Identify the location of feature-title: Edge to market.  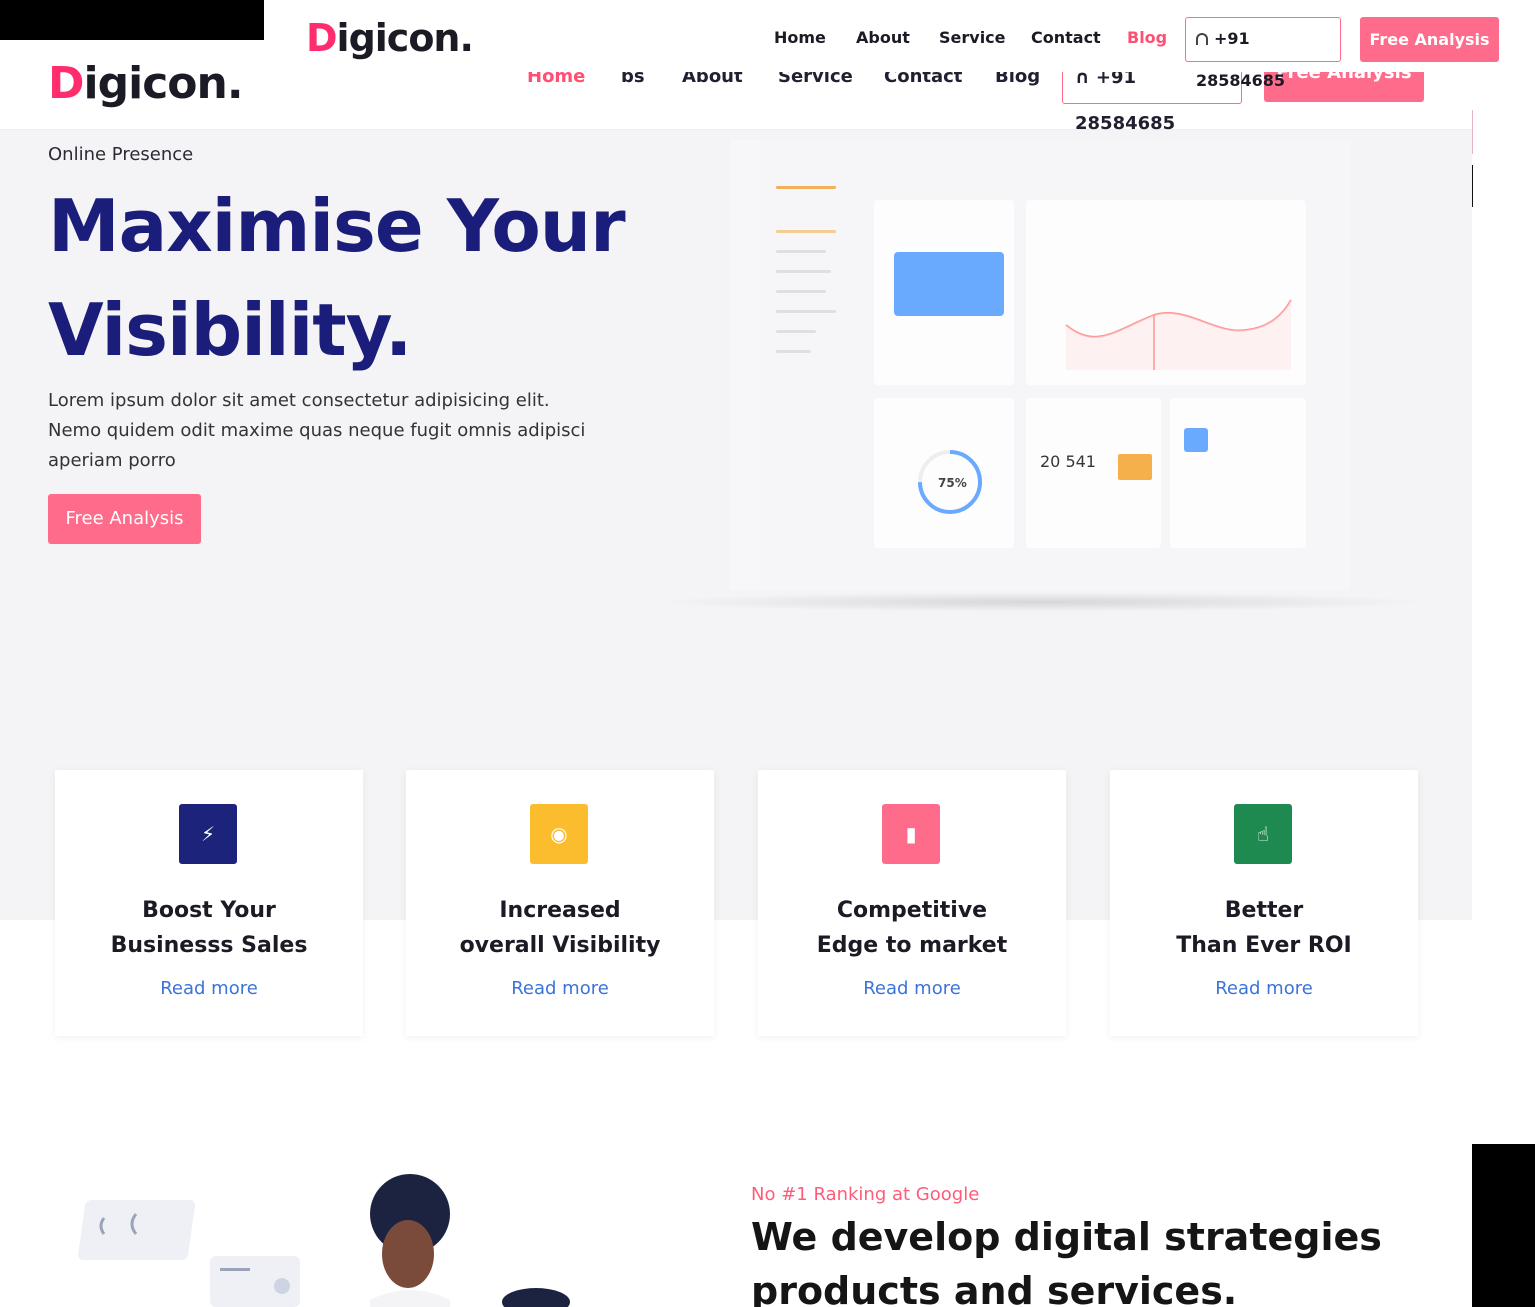
(912, 945).